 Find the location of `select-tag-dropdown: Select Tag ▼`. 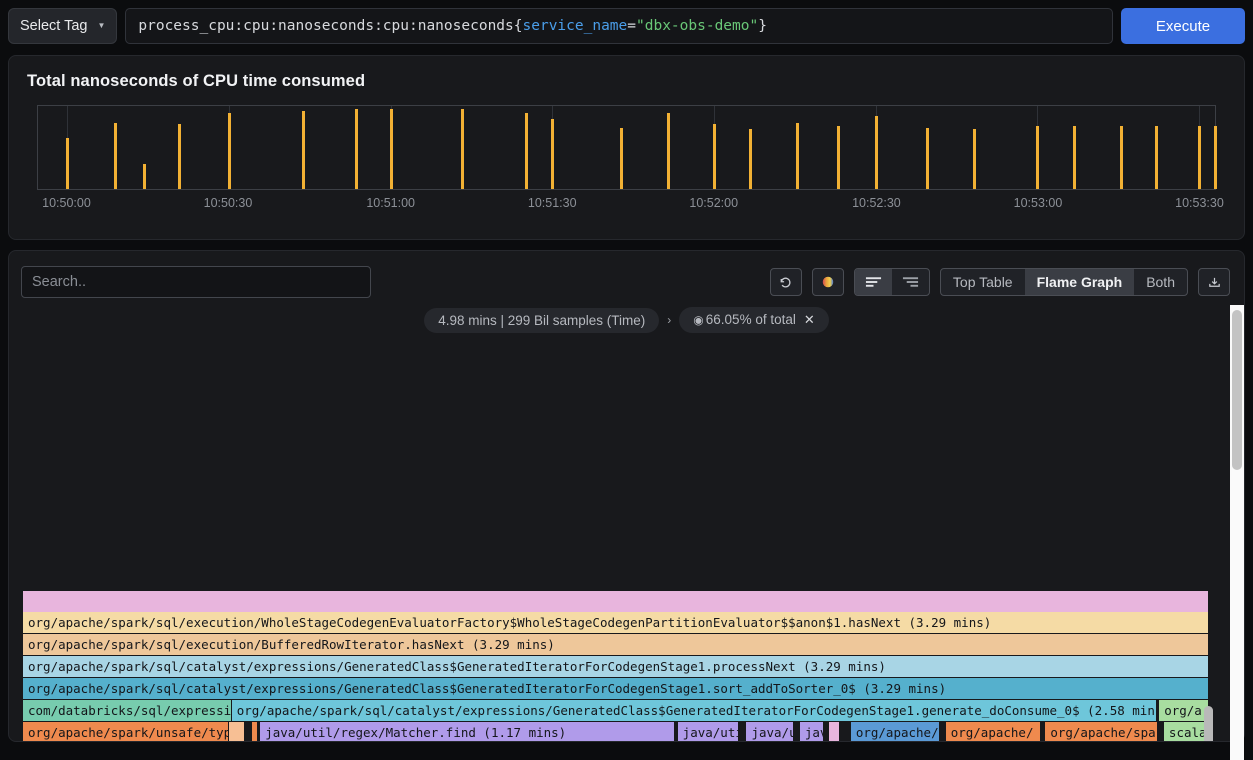

select-tag-dropdown: Select Tag ▼ is located at coordinates (63, 26).